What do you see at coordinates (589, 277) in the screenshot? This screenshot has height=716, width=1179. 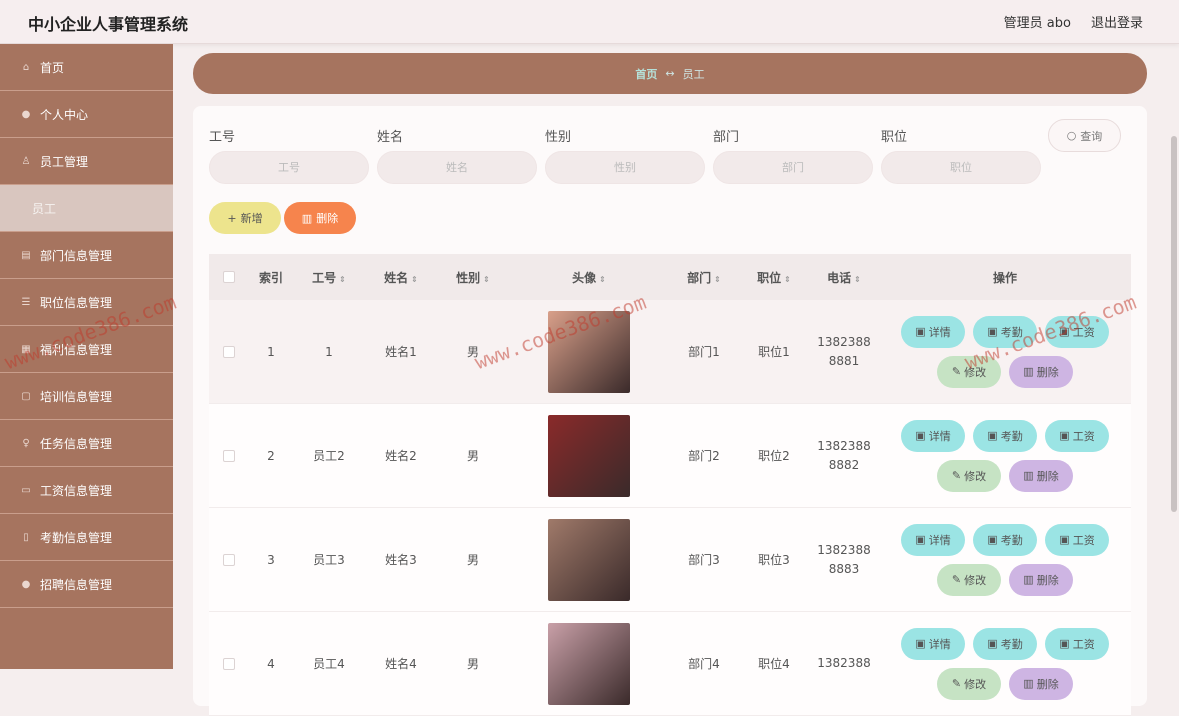 I see `col-avatar: 头像 ⇕` at bounding box center [589, 277].